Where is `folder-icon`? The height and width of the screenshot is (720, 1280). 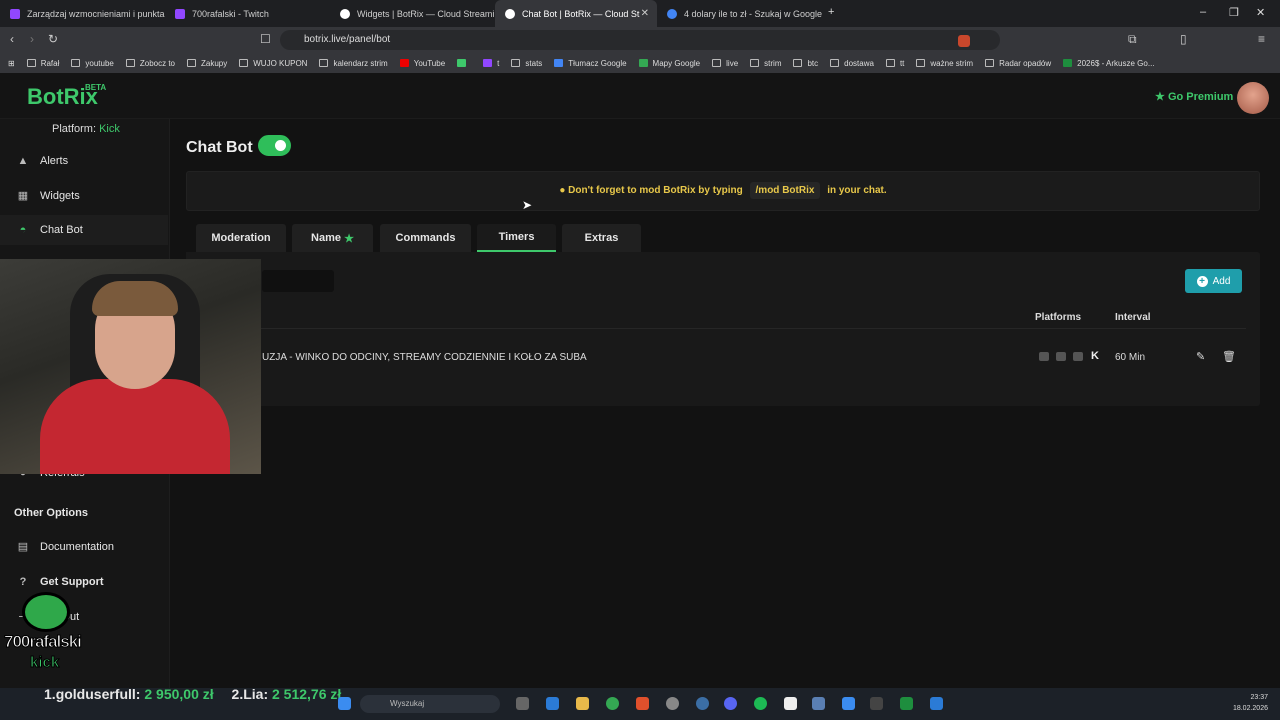 folder-icon is located at coordinates (191, 63).